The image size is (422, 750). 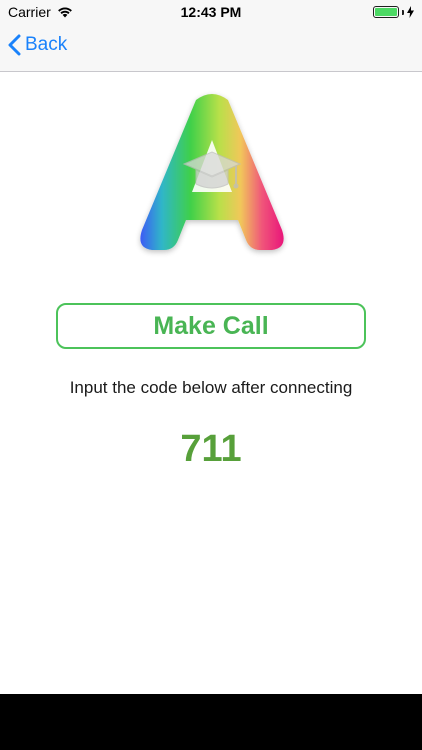 I want to click on status-bar: Carrier 12:43 PM, so click(x=211, y=12).